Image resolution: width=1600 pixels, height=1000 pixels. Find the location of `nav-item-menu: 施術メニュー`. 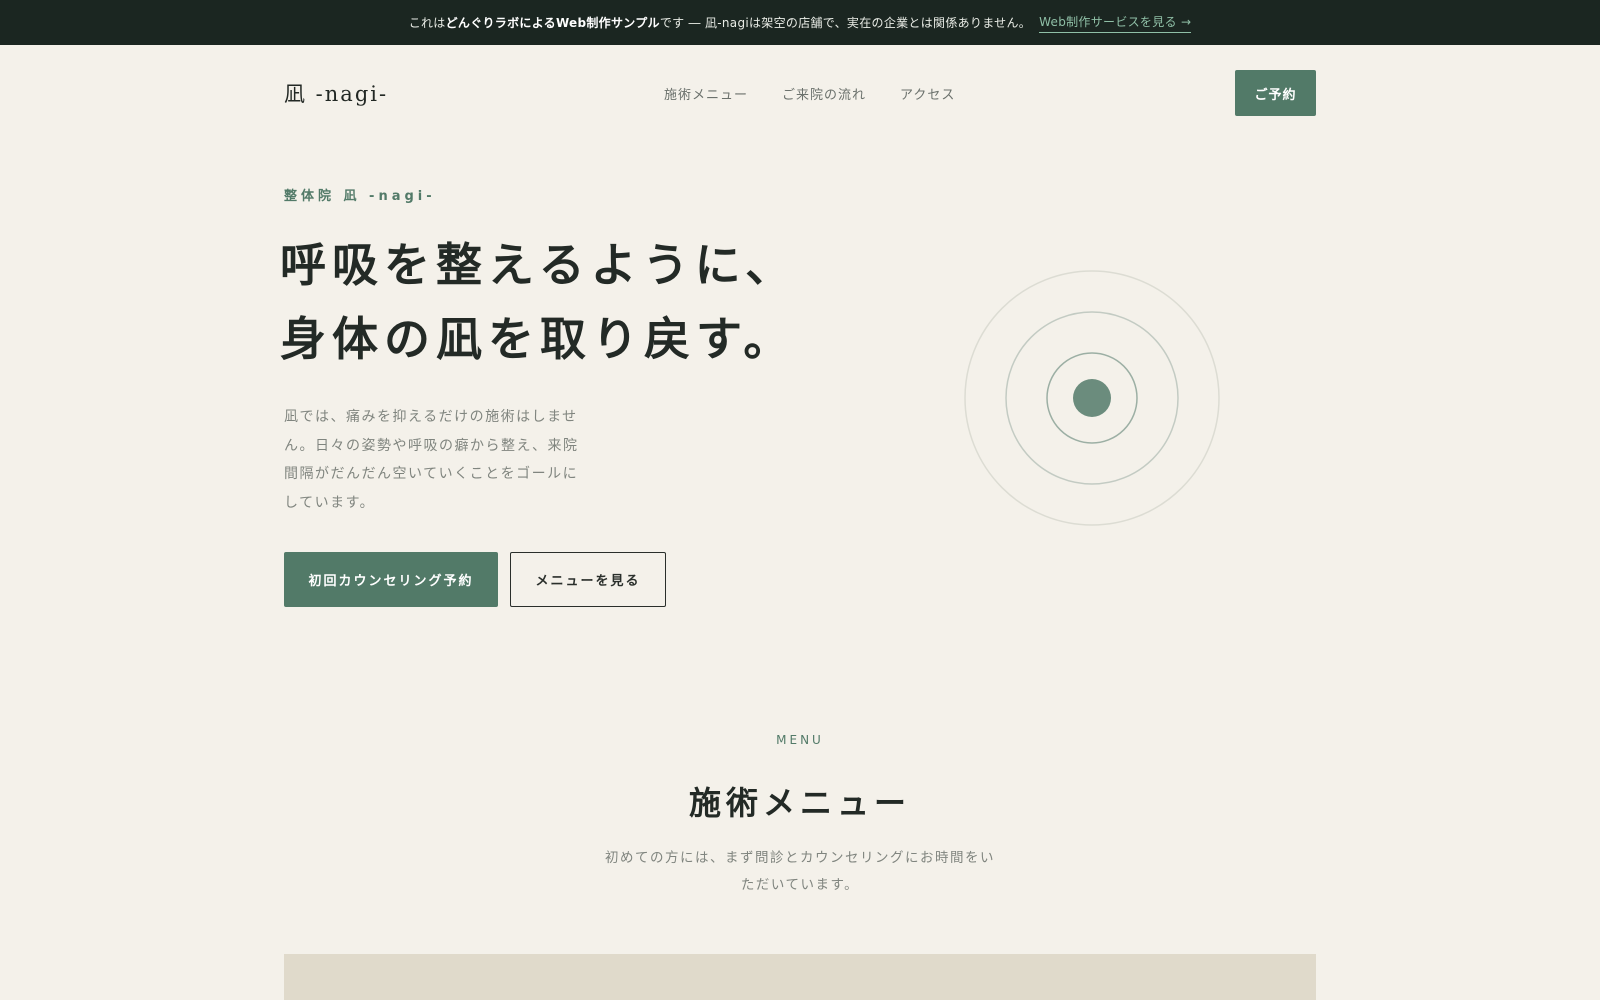

nav-item-menu: 施術メニュー is located at coordinates (706, 93).